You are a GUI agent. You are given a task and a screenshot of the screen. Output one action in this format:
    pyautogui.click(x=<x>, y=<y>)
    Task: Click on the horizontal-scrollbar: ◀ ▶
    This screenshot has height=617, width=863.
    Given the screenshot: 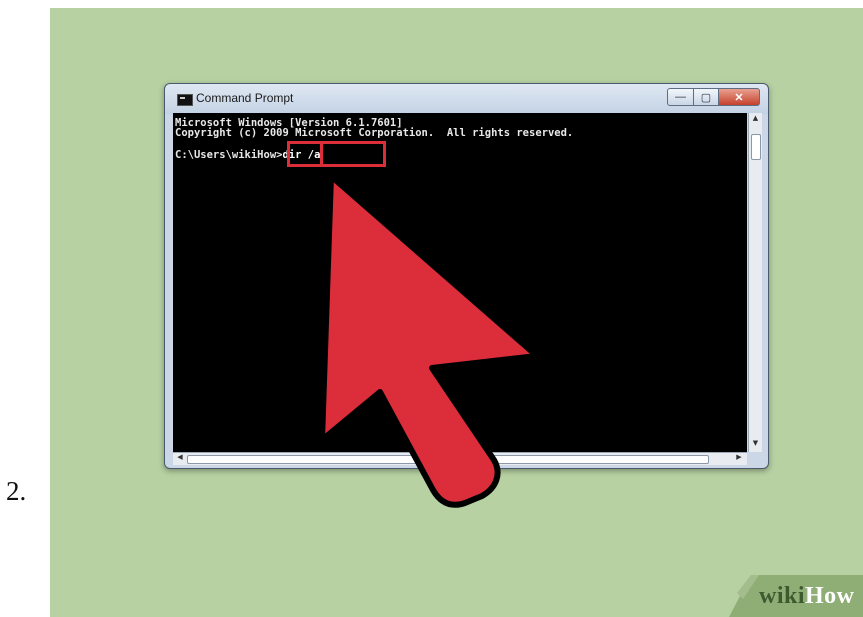 What is the action you would take?
    pyautogui.click(x=460, y=458)
    